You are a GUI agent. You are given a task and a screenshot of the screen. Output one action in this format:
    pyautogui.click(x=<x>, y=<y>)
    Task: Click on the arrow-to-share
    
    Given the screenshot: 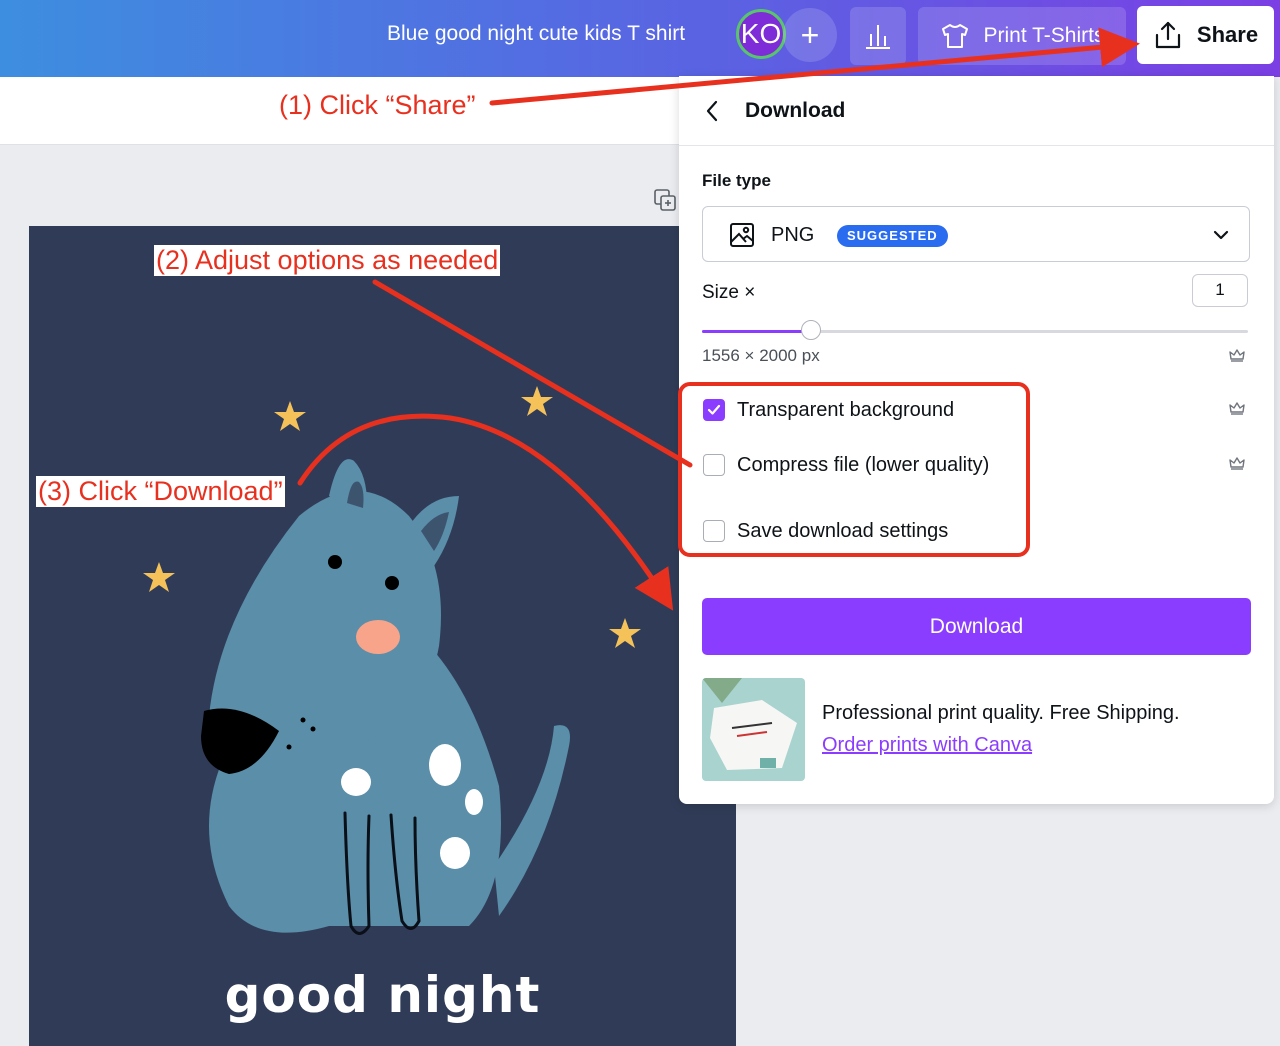 What is the action you would take?
    pyautogui.click(x=814, y=66)
    